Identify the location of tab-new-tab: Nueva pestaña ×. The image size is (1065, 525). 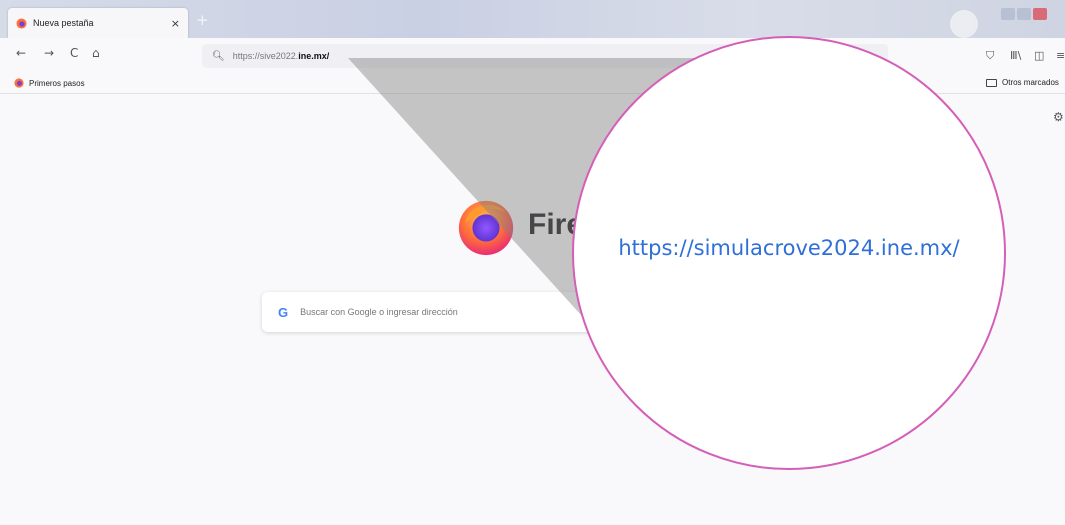
(98, 23).